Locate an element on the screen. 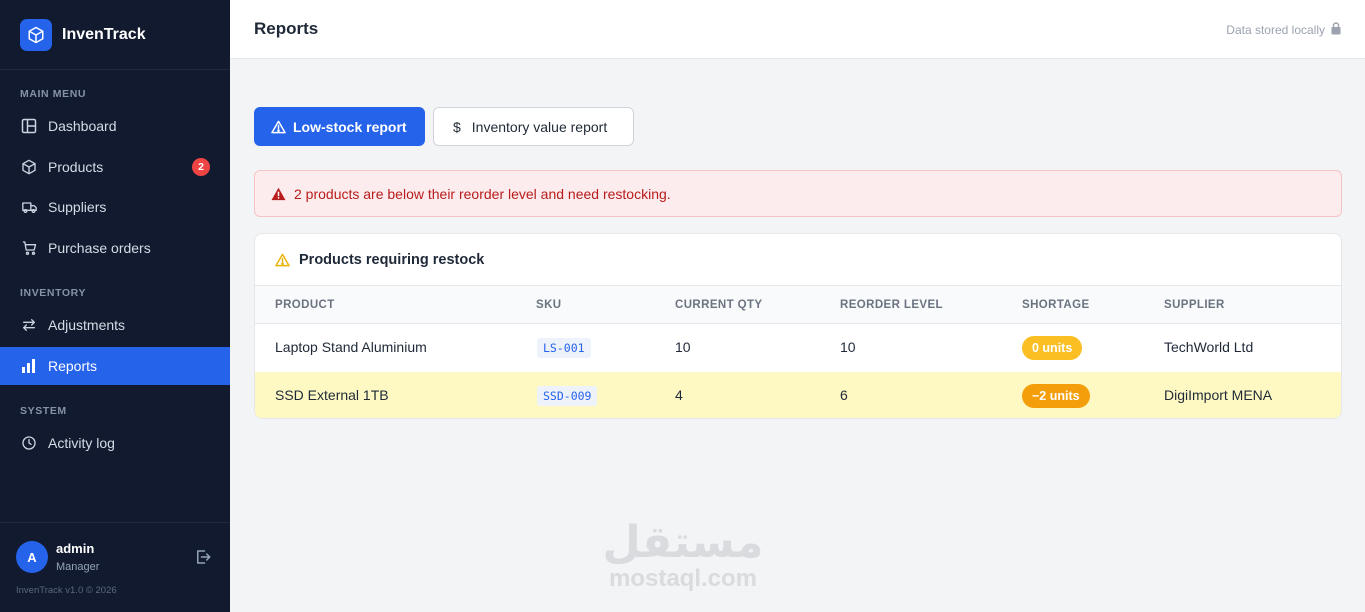 This screenshot has width=1365, height=612. user-panel: A admin Manager InvenTrack v1.0 © 2026 is located at coordinates (115, 567).